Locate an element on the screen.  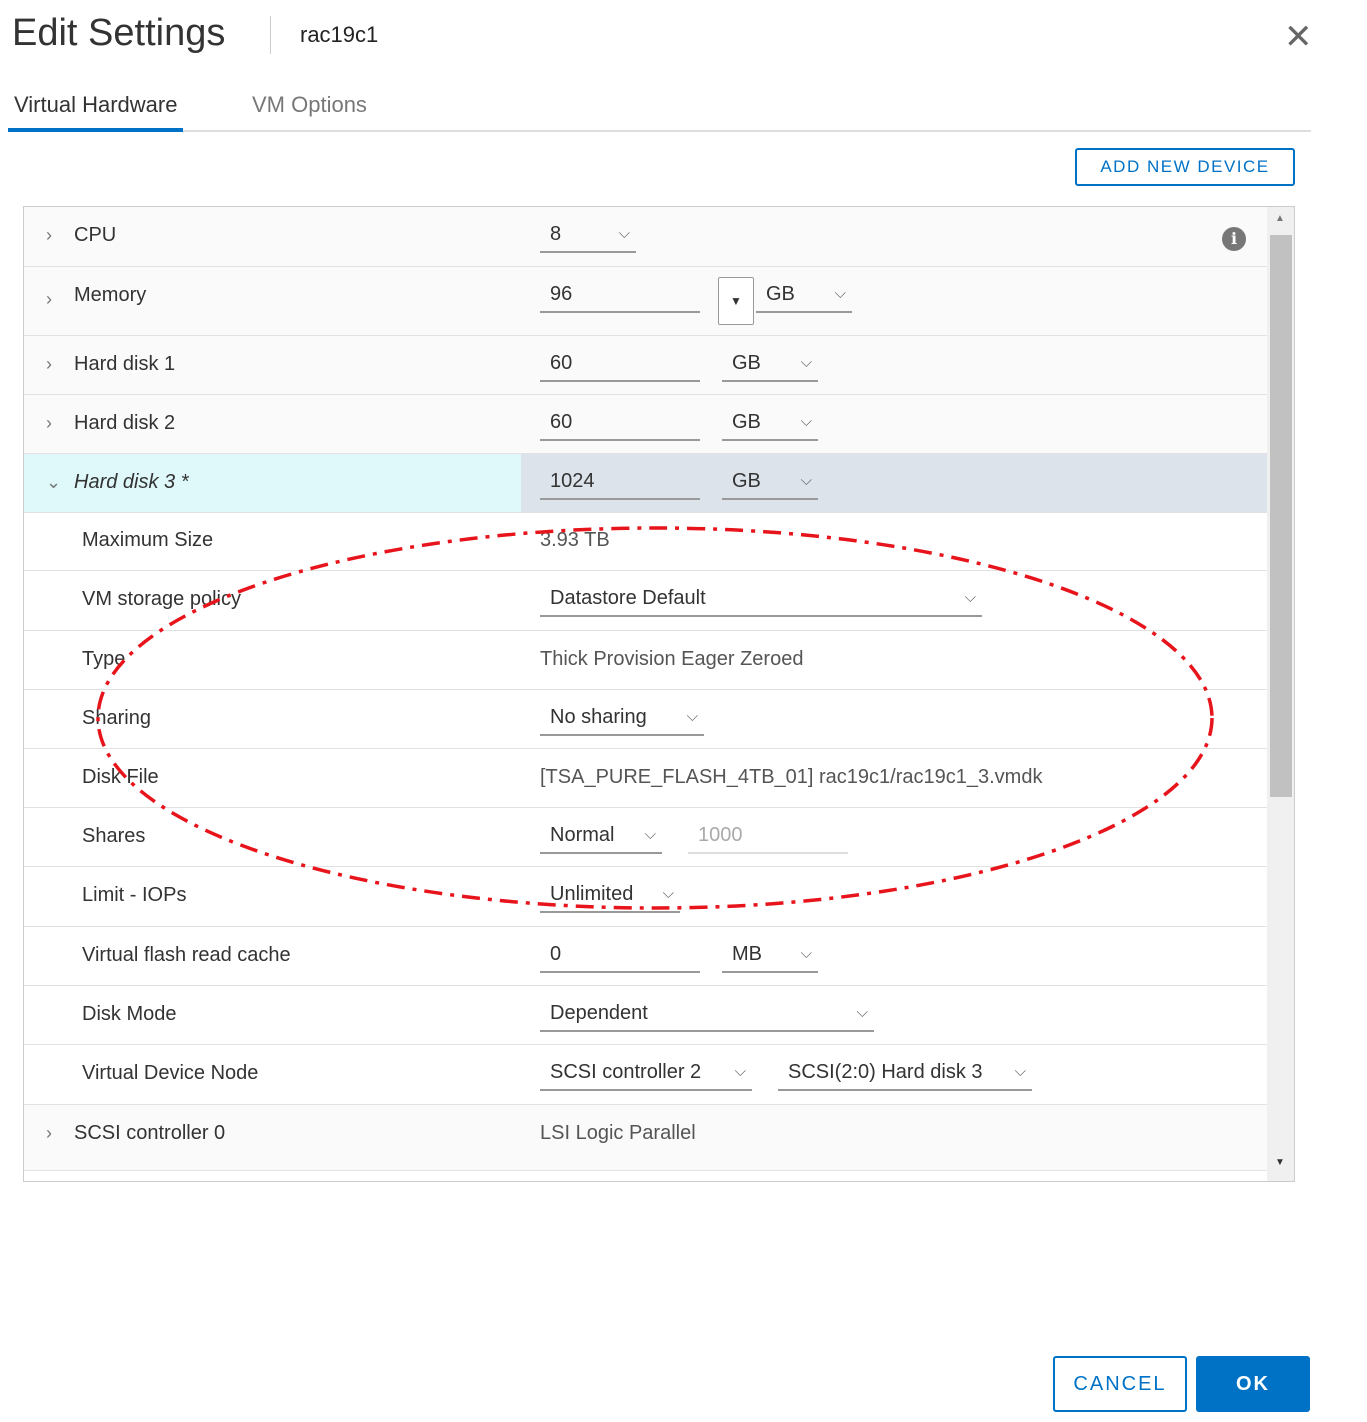
storage-policy-select: Datastore Default ⌵ is located at coordinates (761, 600).